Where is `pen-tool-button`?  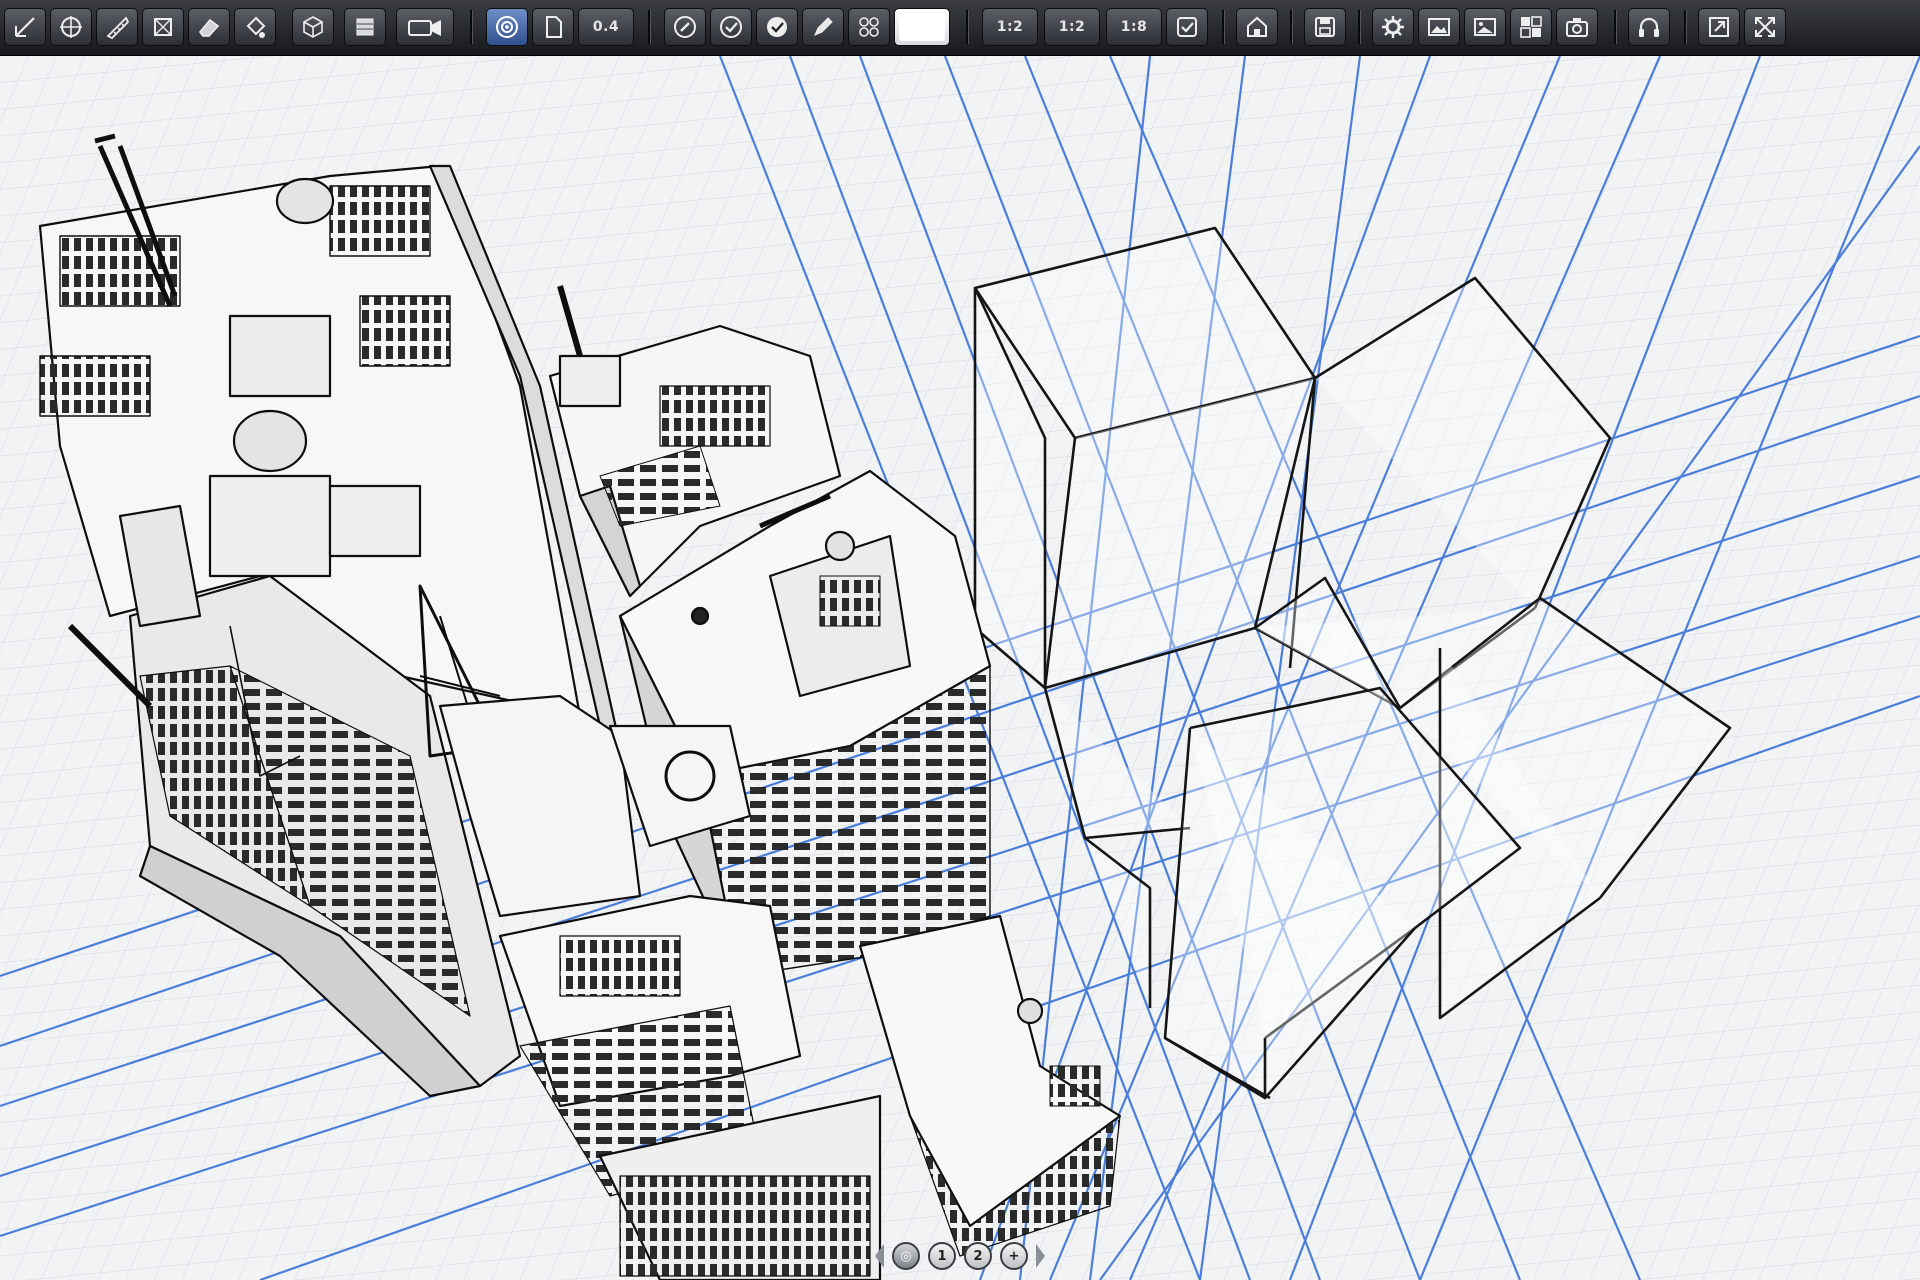 pen-tool-button is located at coordinates (823, 27).